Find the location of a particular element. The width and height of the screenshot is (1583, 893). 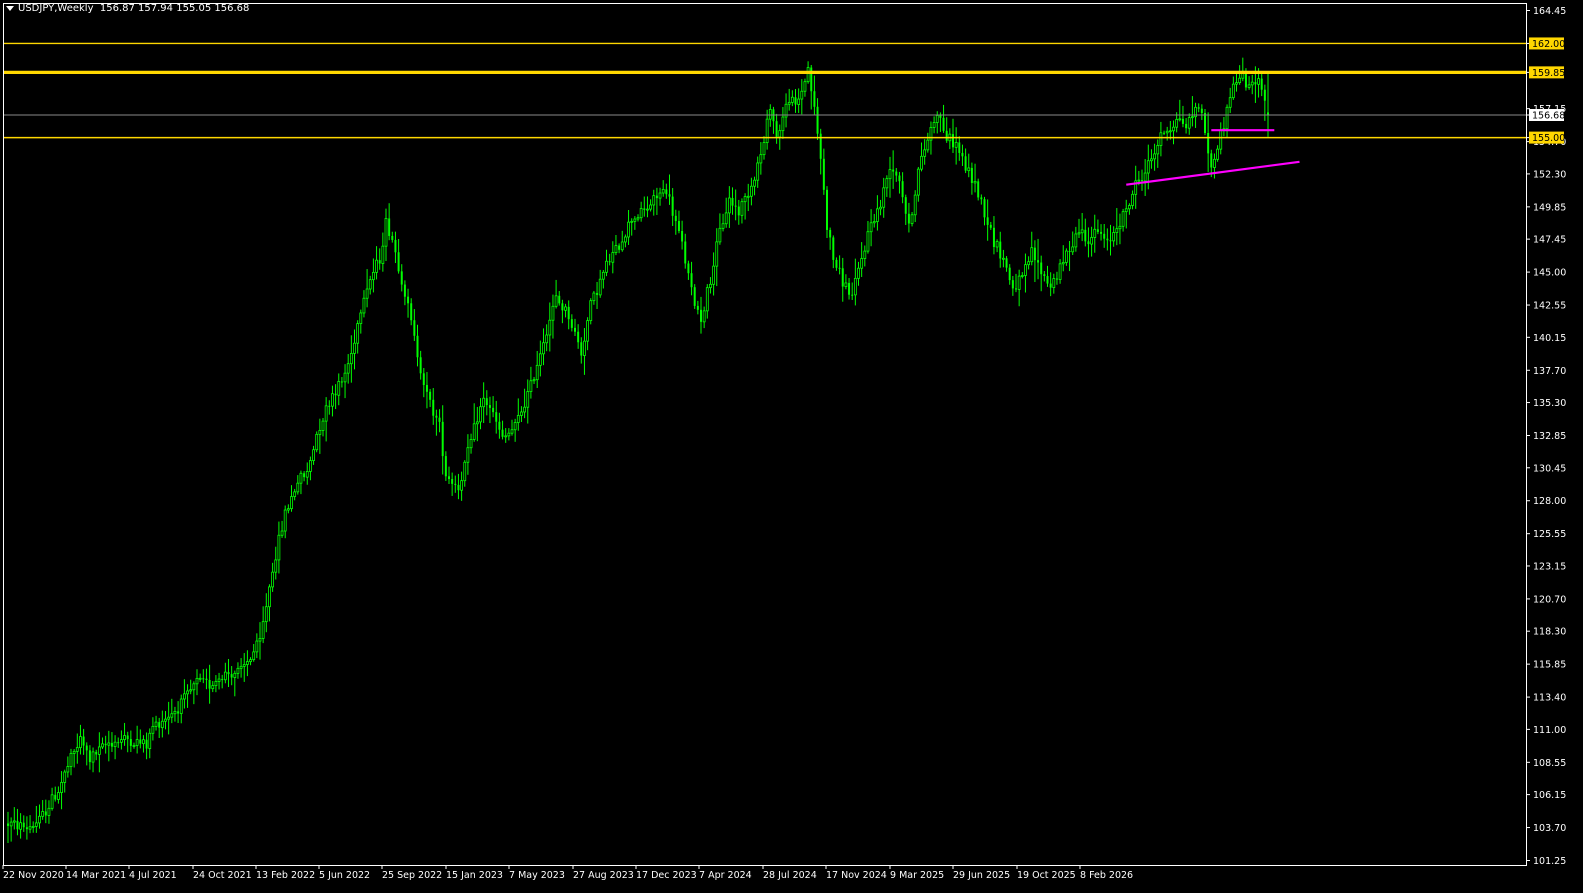

x-tick-label: 17 Dec 2023 is located at coordinates (666, 875).